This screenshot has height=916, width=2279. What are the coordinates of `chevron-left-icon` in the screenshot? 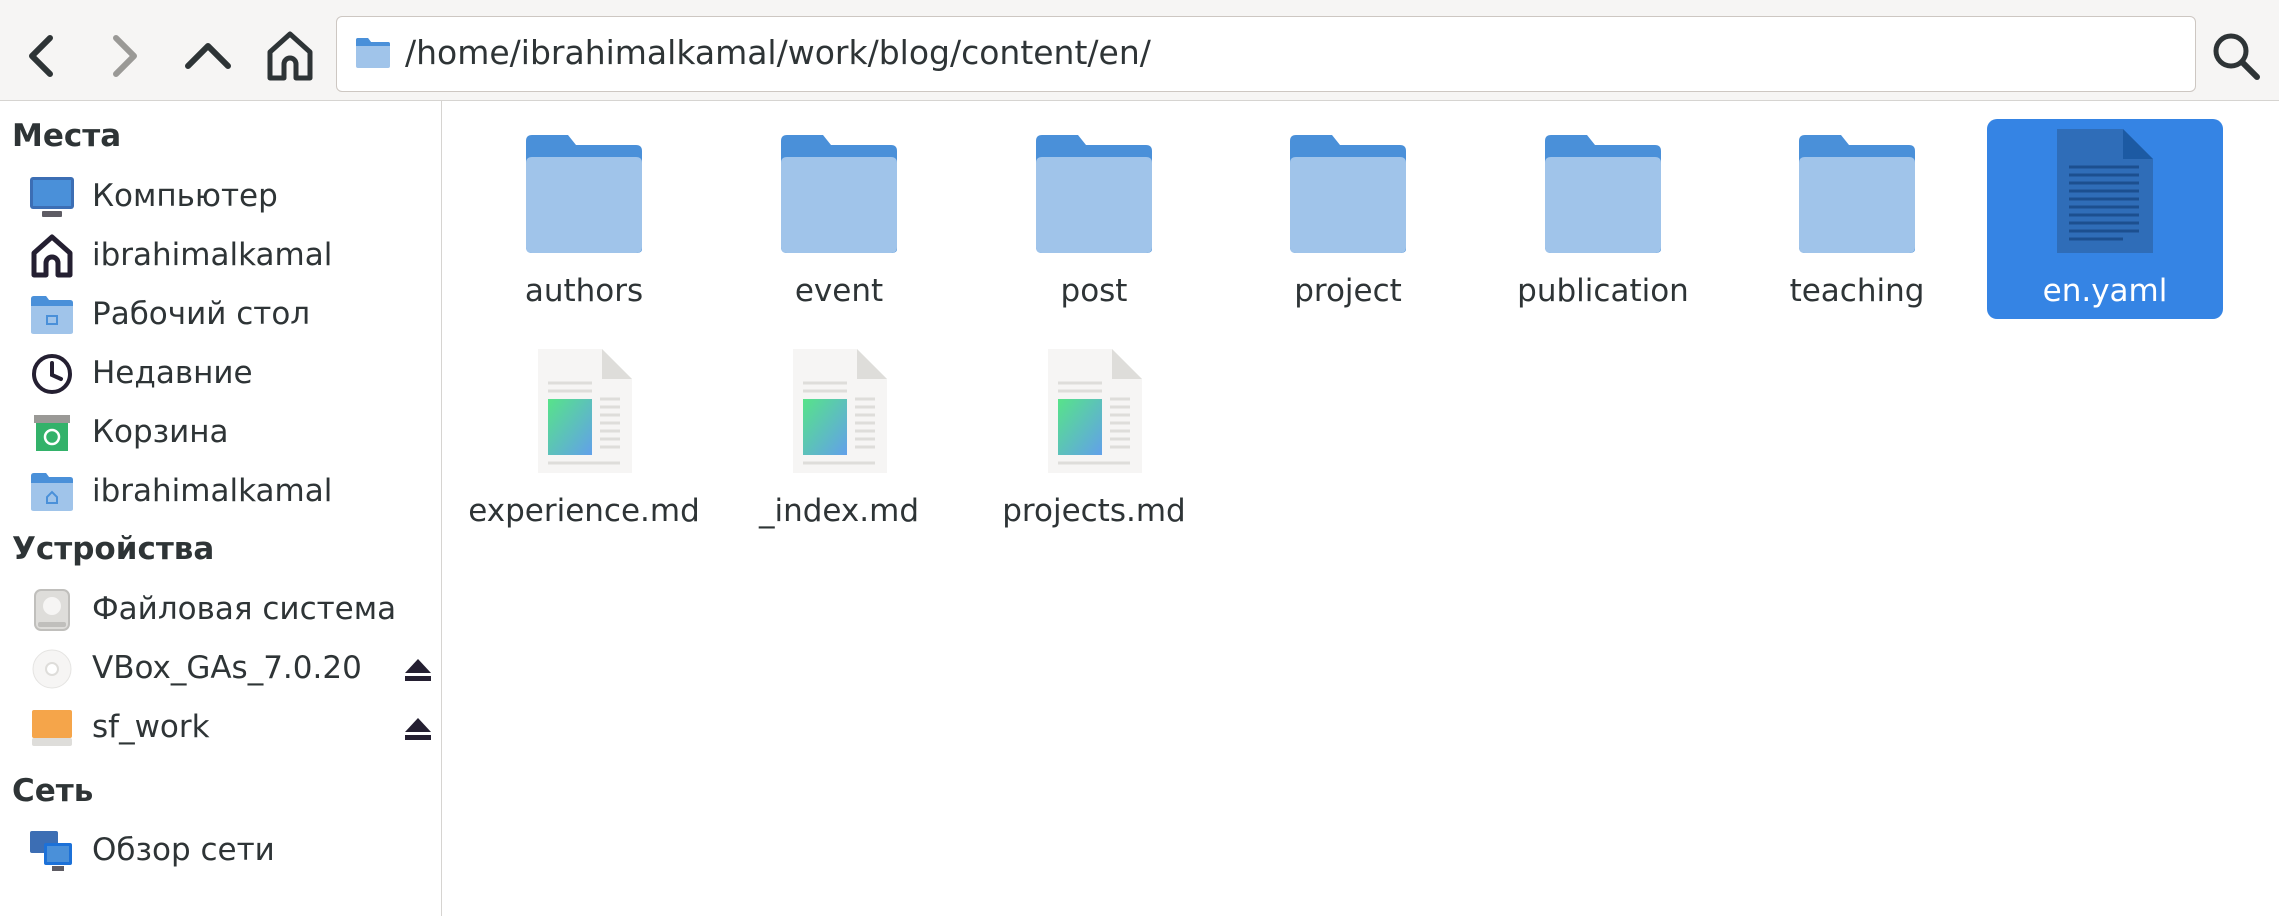 It's located at (41, 56).